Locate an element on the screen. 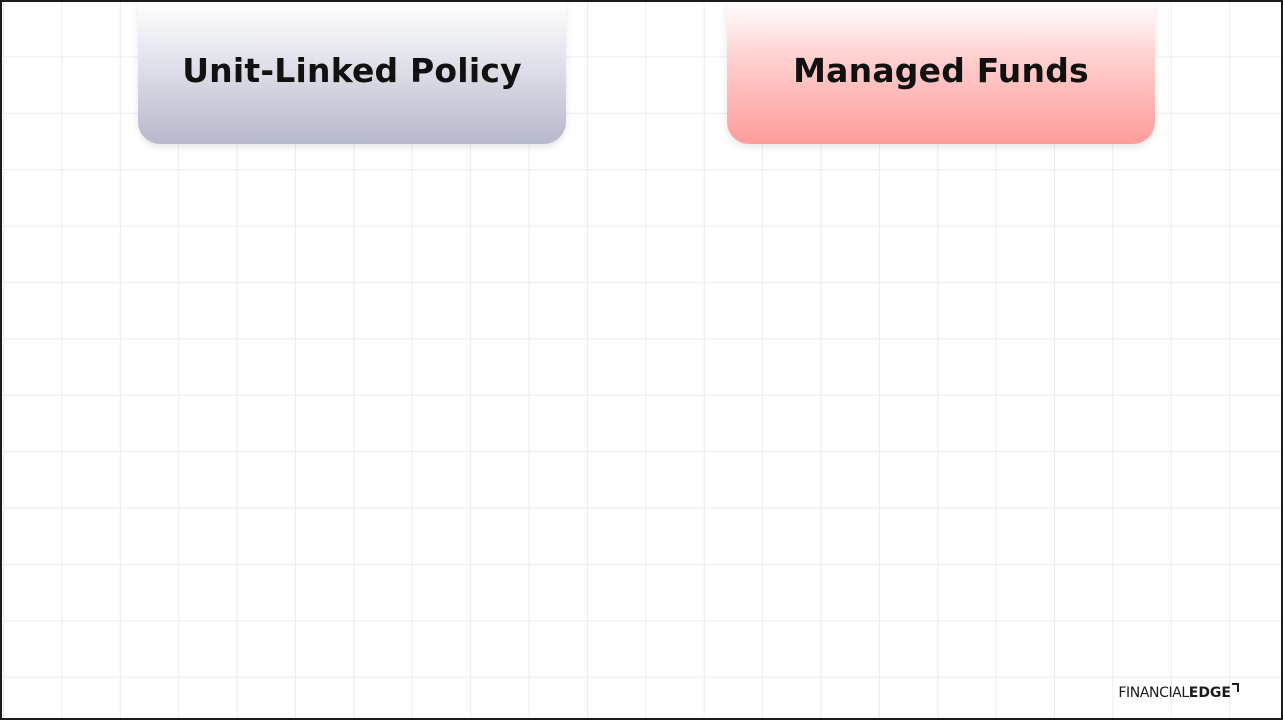 The width and height of the screenshot is (1283, 720). unit-linked-policy-label: Unit-Linked Policy is located at coordinates (352, 70).